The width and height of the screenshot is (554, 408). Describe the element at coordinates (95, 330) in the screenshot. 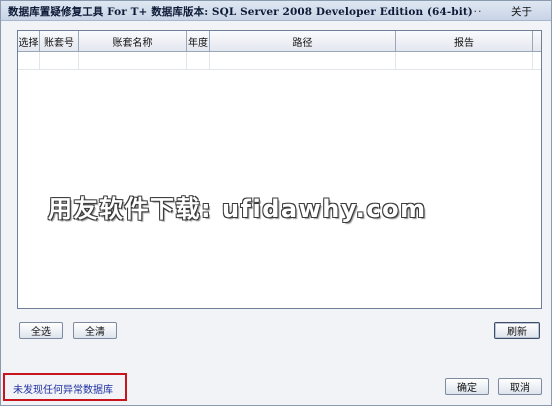

I see `clear-all-button: 全清` at that location.